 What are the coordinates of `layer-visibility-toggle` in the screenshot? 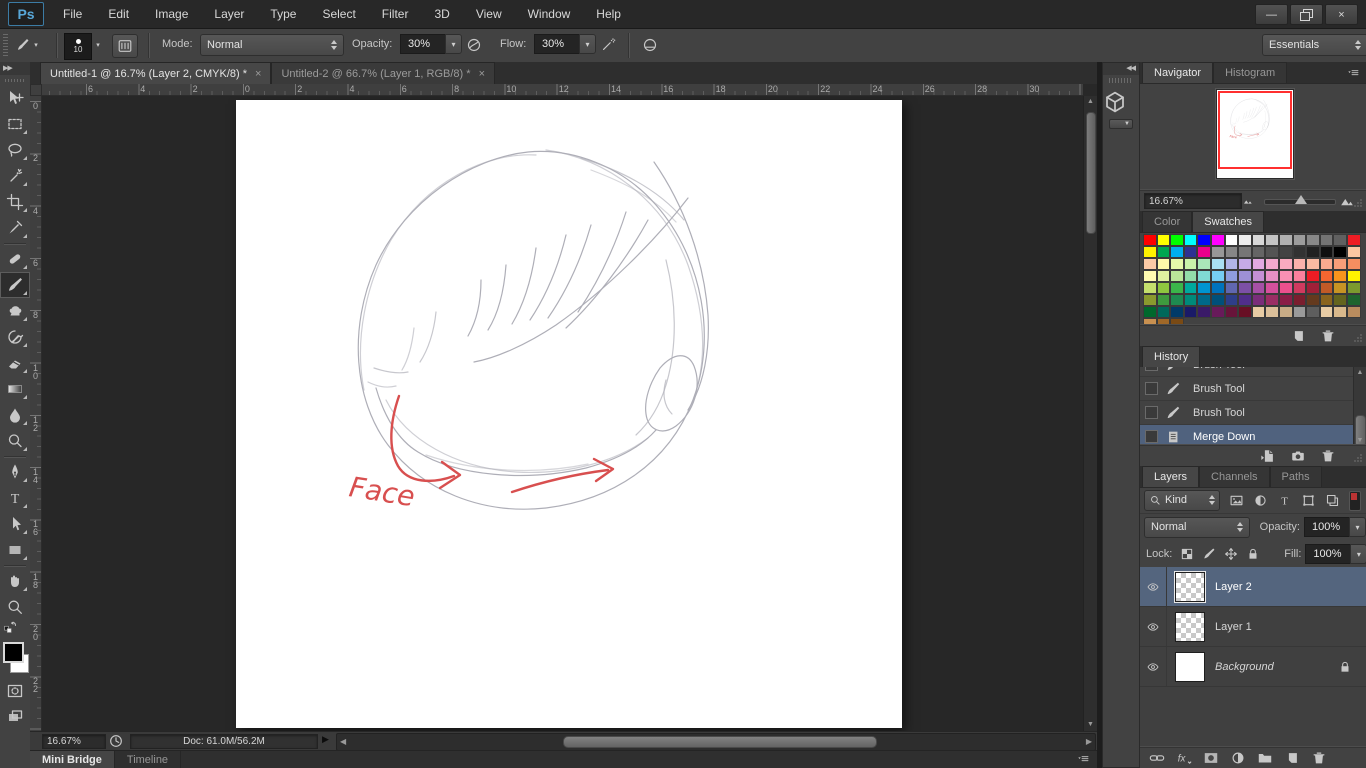 It's located at (1153, 666).